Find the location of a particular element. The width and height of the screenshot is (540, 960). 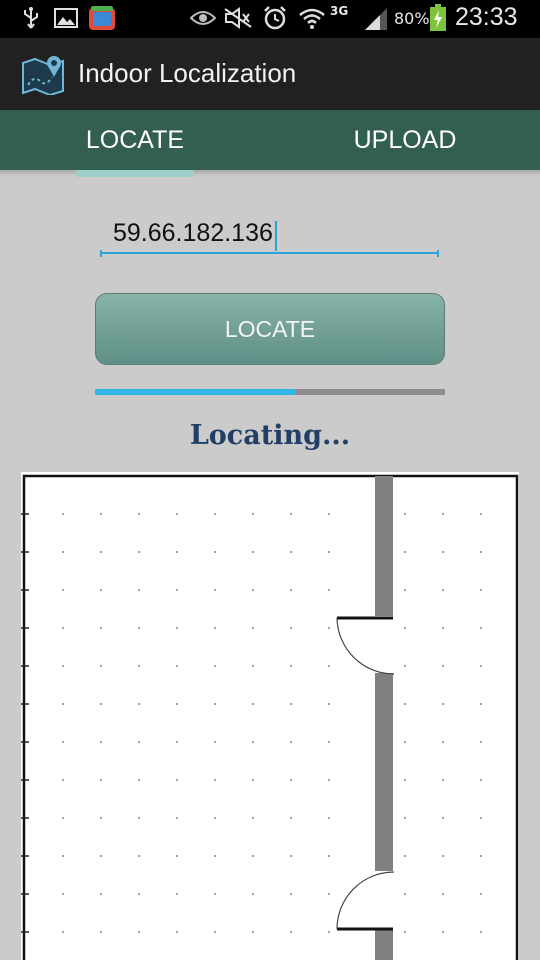

eye-icon is located at coordinates (203, 18).